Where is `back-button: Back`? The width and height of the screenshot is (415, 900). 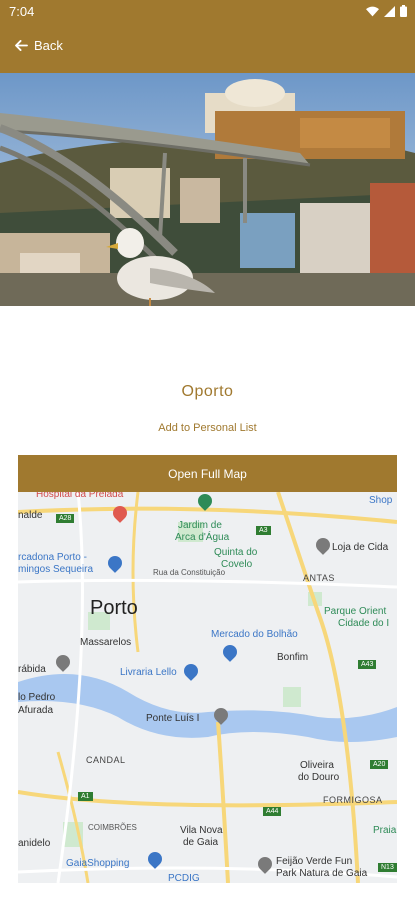 back-button: Back is located at coordinates (39, 45).